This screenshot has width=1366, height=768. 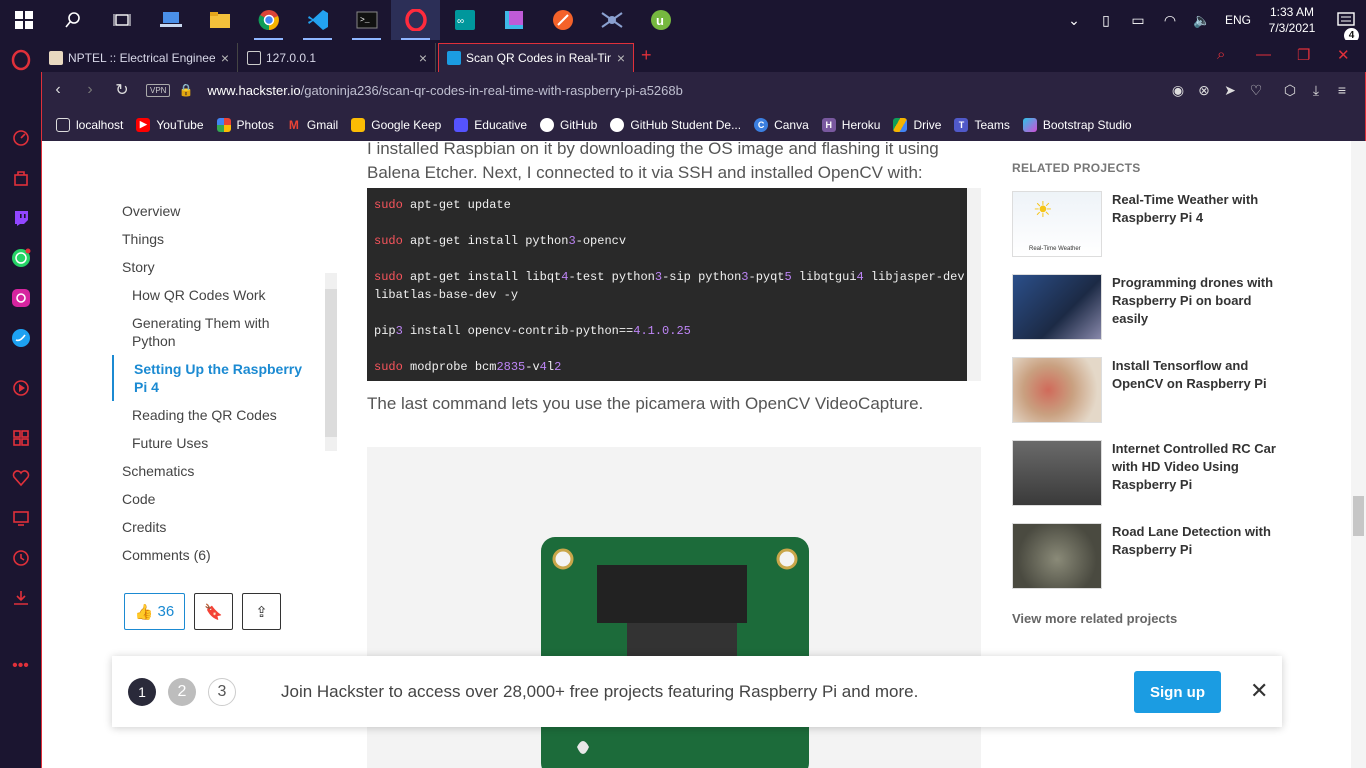 What do you see at coordinates (20, 60) in the screenshot?
I see `opera-menu-icon` at bounding box center [20, 60].